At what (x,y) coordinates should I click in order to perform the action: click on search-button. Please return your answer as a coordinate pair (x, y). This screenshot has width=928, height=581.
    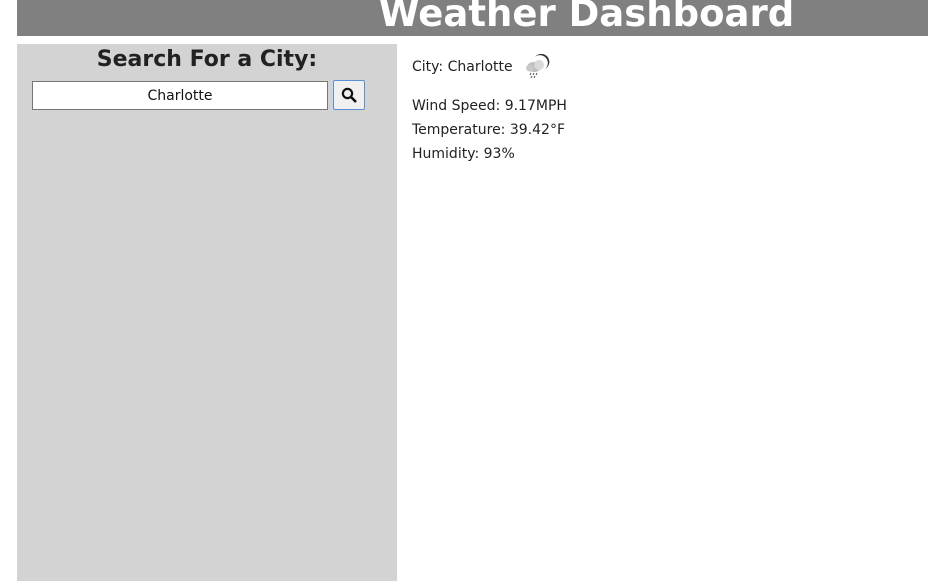
    Looking at the image, I should click on (349, 95).